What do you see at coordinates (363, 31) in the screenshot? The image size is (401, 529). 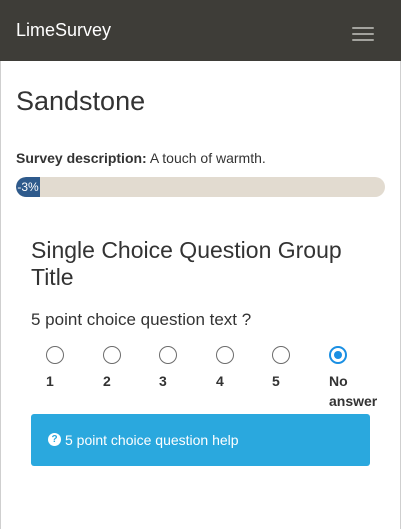 I see `menu-toggle-button` at bounding box center [363, 31].